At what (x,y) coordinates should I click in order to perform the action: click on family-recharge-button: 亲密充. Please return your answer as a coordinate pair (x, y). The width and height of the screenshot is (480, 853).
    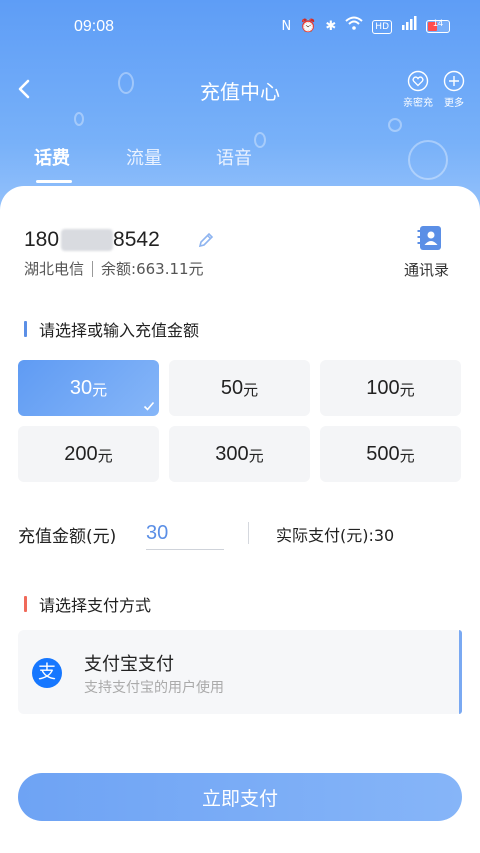
    Looking at the image, I should click on (418, 89).